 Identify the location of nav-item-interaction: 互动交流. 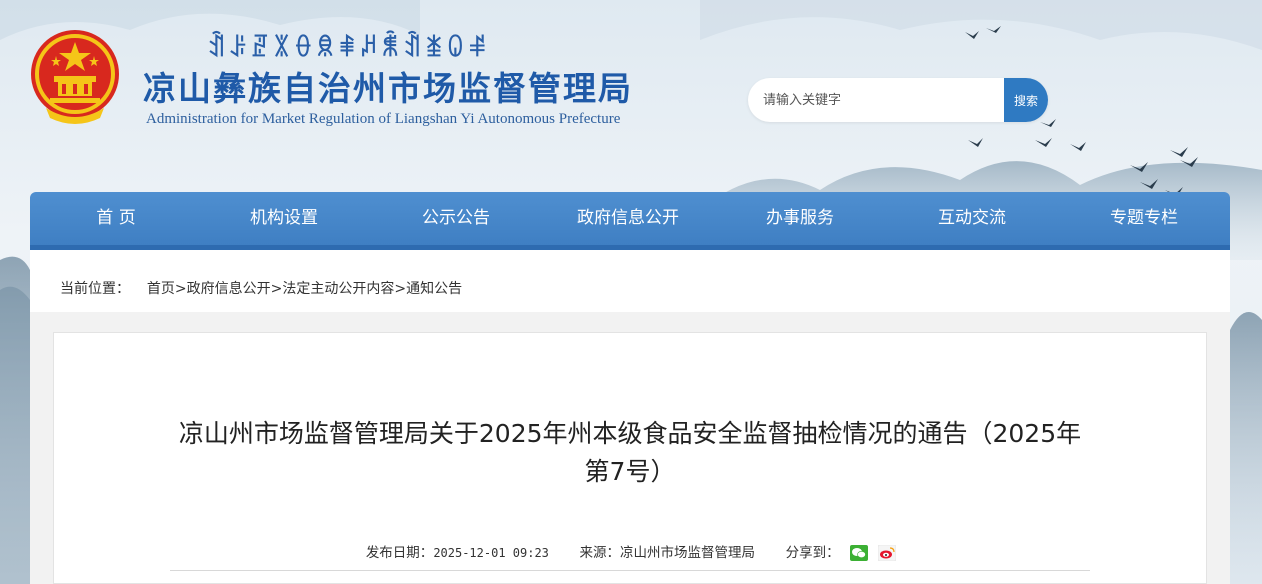
(972, 218).